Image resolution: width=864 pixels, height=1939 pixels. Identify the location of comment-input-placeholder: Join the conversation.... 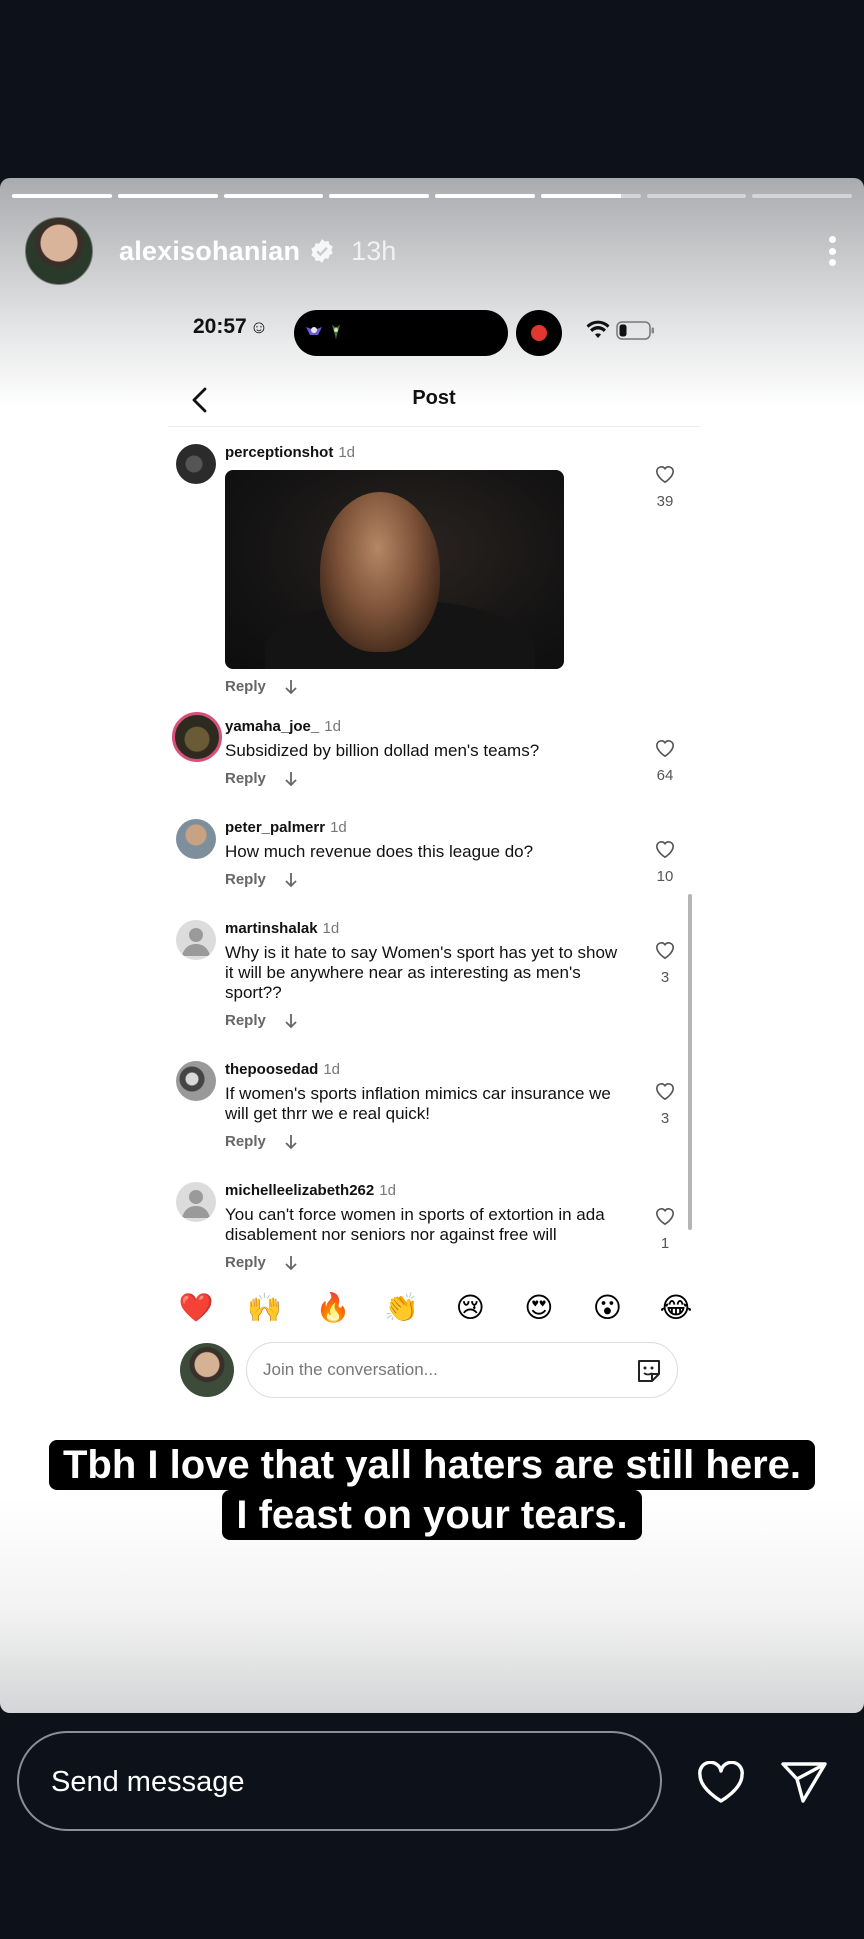
(350, 1369).